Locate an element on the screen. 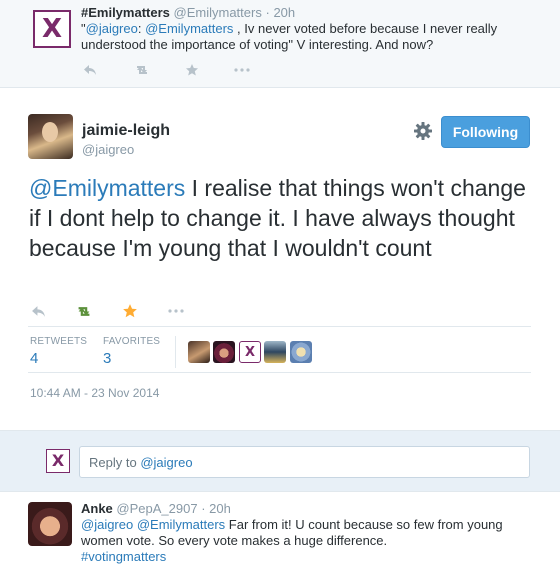 Image resolution: width=560 pixels, height=576 pixels. jaimie-leigh-avatar is located at coordinates (50, 136).